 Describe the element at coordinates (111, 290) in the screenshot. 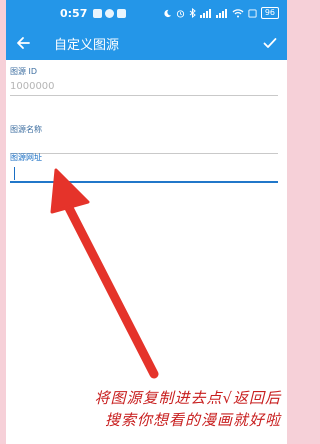

I see `annotation-arrow-shaft` at that location.